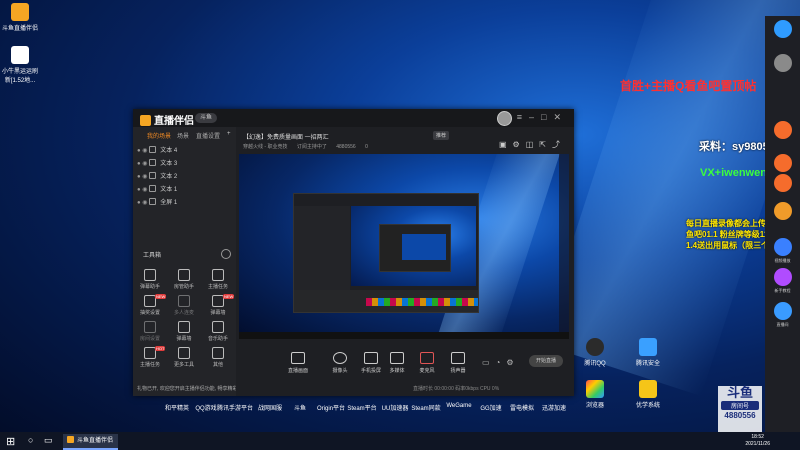  I want to click on tool-multi-mic: 多人连麦, so click(184, 305).